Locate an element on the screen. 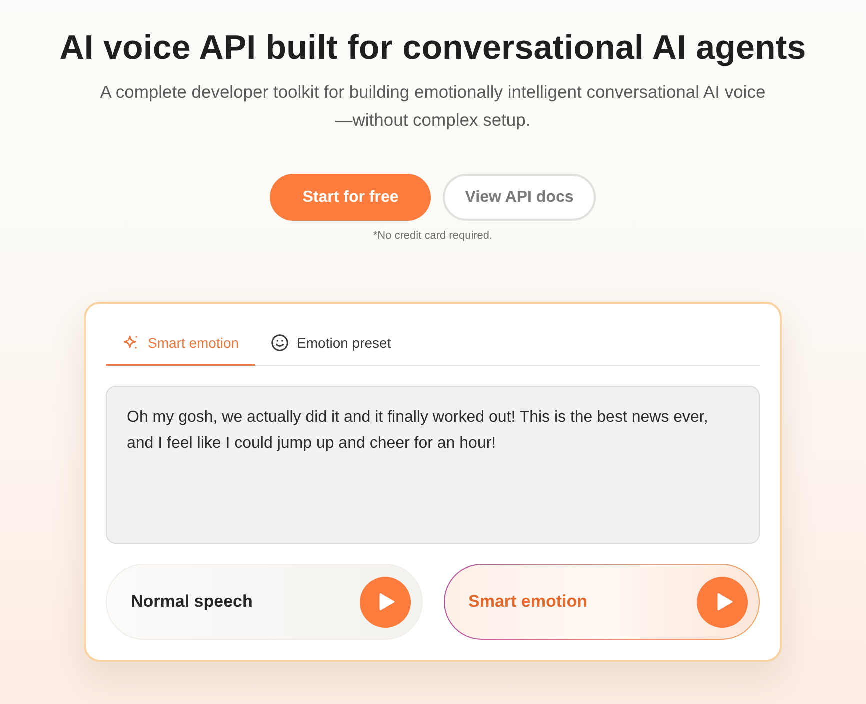  smiley-icon is located at coordinates (280, 343).